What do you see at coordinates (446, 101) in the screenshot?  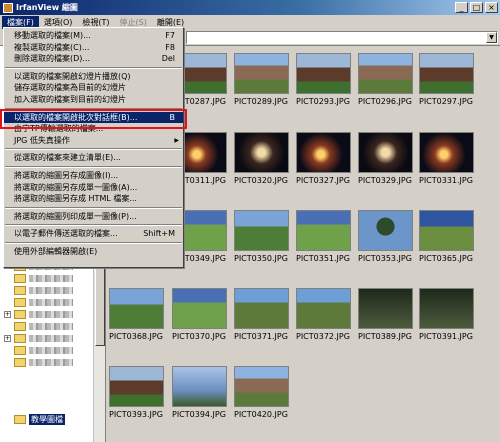 I see `thumbnail-filename: PICT0297.JPG` at bounding box center [446, 101].